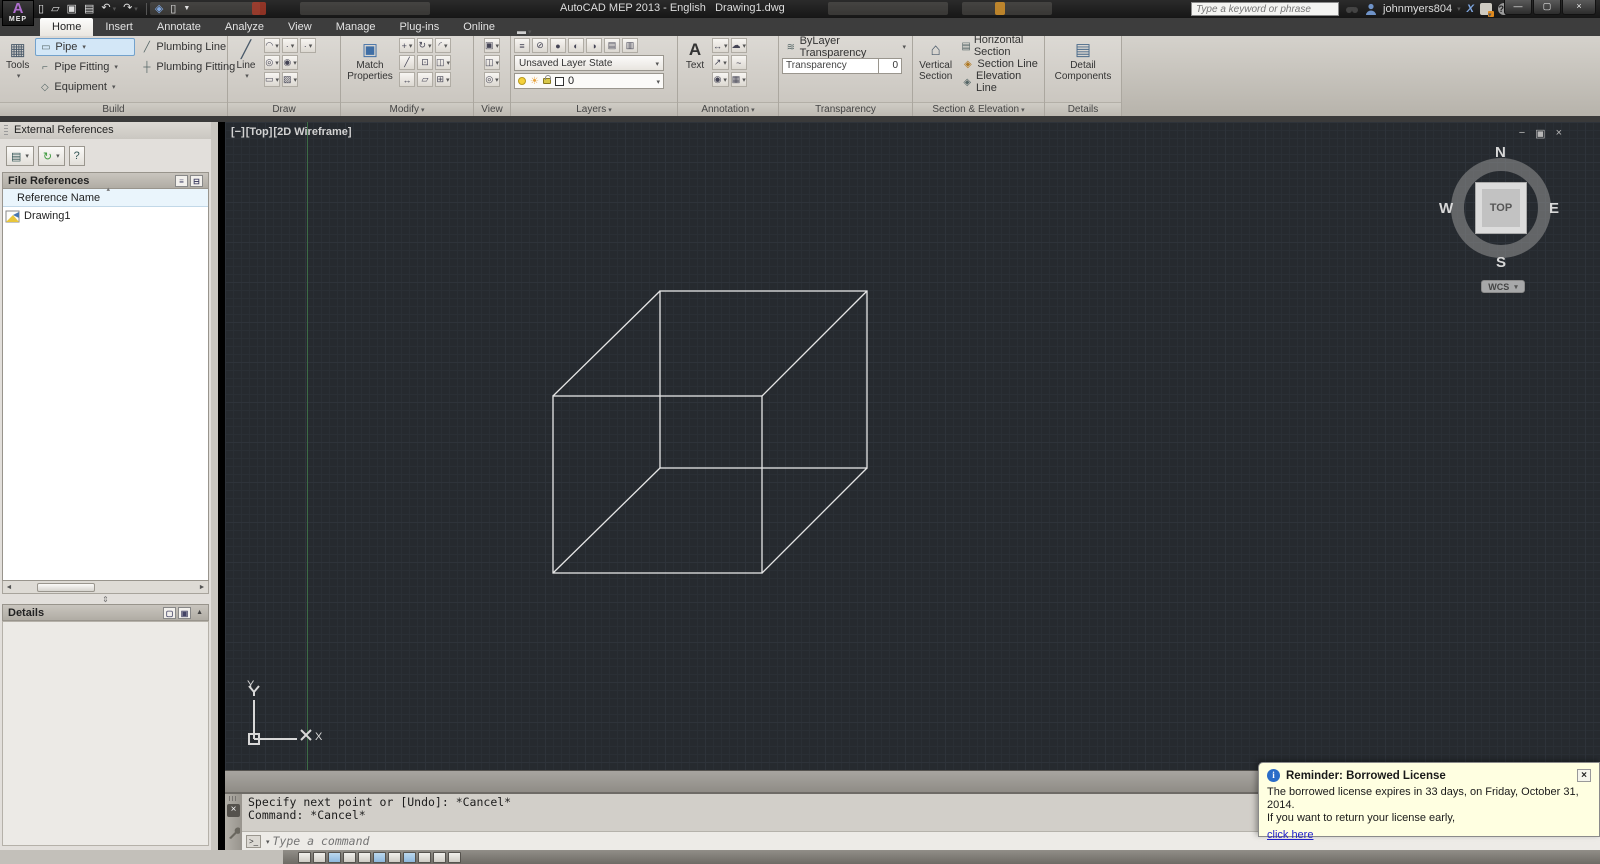  I want to click on compass-north: N, so click(1500, 152).